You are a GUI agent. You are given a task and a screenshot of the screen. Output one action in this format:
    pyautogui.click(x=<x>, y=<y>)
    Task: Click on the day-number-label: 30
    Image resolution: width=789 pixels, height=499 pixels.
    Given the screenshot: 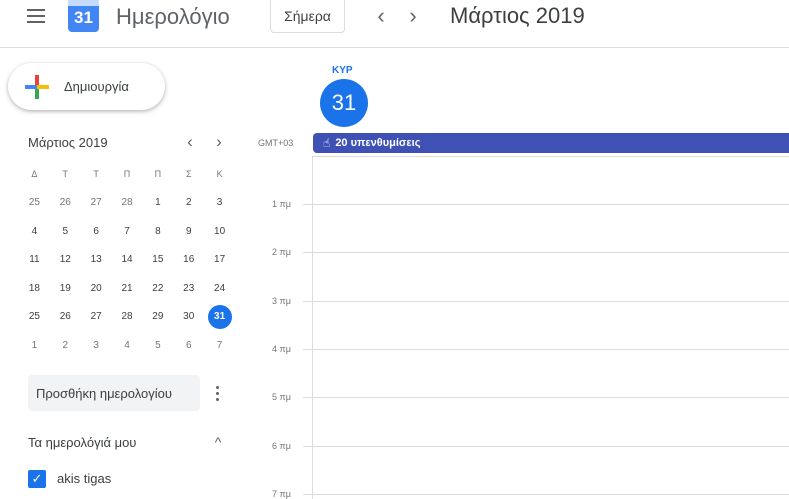 What is the action you would take?
    pyautogui.click(x=189, y=317)
    